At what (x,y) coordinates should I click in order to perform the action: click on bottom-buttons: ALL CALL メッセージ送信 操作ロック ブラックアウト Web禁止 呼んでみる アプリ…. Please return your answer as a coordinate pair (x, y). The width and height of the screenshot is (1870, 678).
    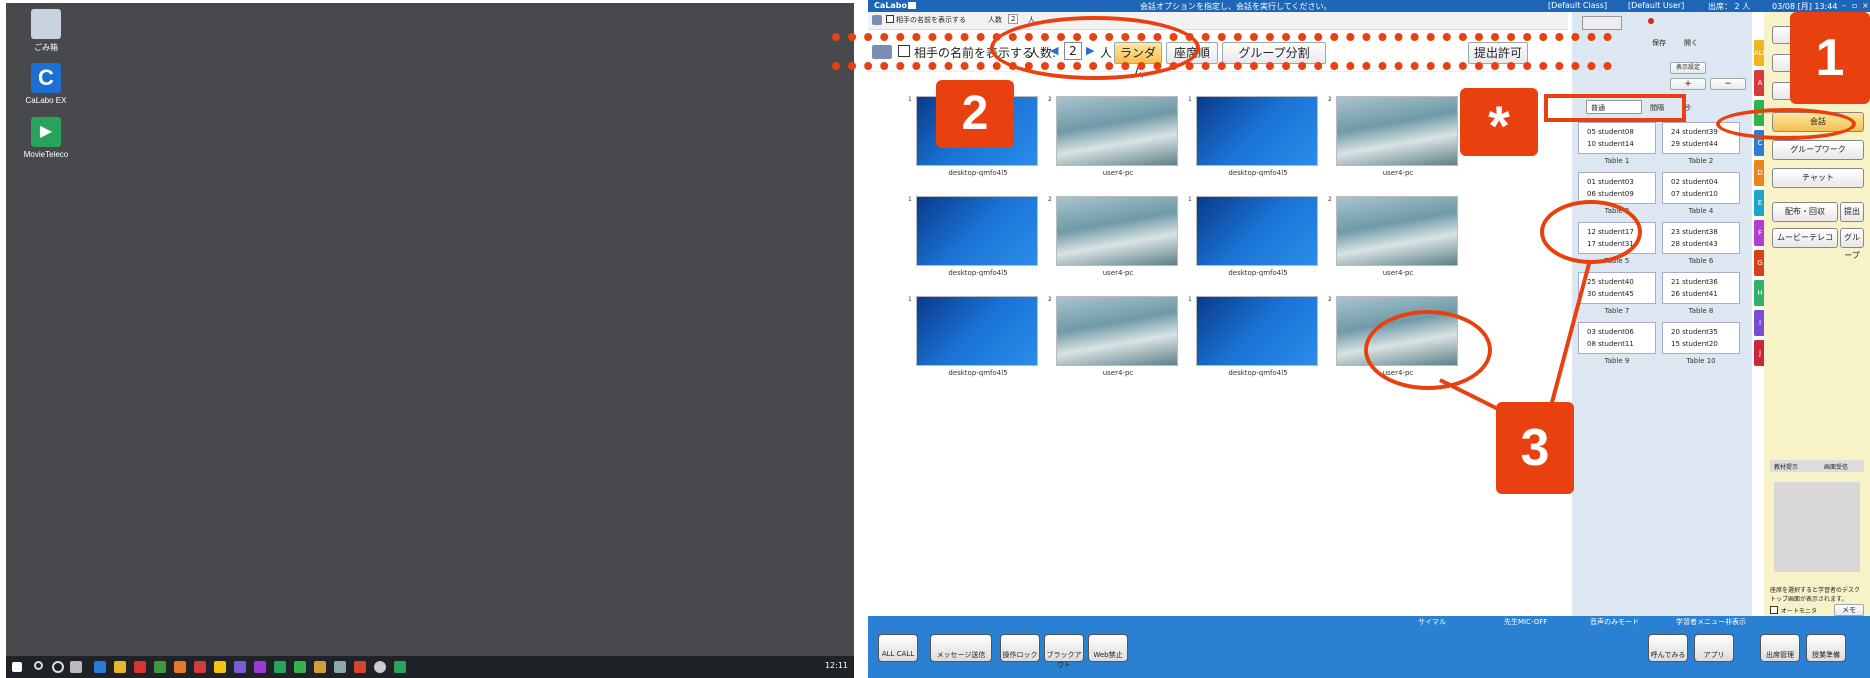
    Looking at the image, I should click on (1369, 647).